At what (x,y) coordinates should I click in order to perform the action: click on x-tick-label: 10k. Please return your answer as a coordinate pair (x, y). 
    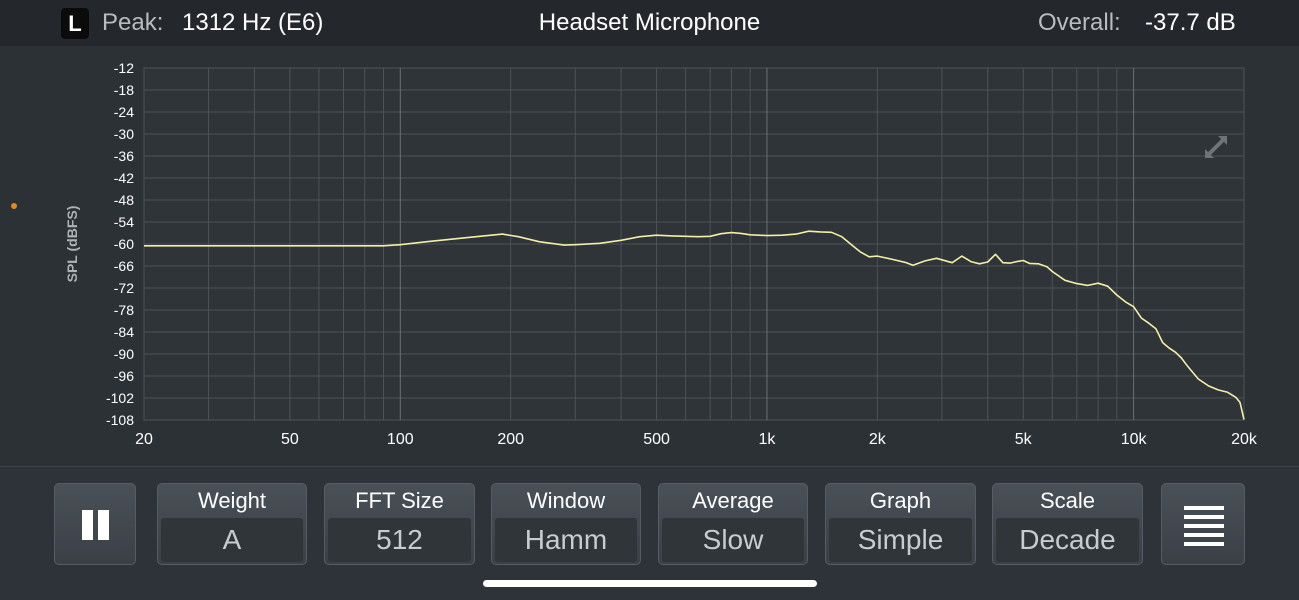
    Looking at the image, I should click on (1134, 439).